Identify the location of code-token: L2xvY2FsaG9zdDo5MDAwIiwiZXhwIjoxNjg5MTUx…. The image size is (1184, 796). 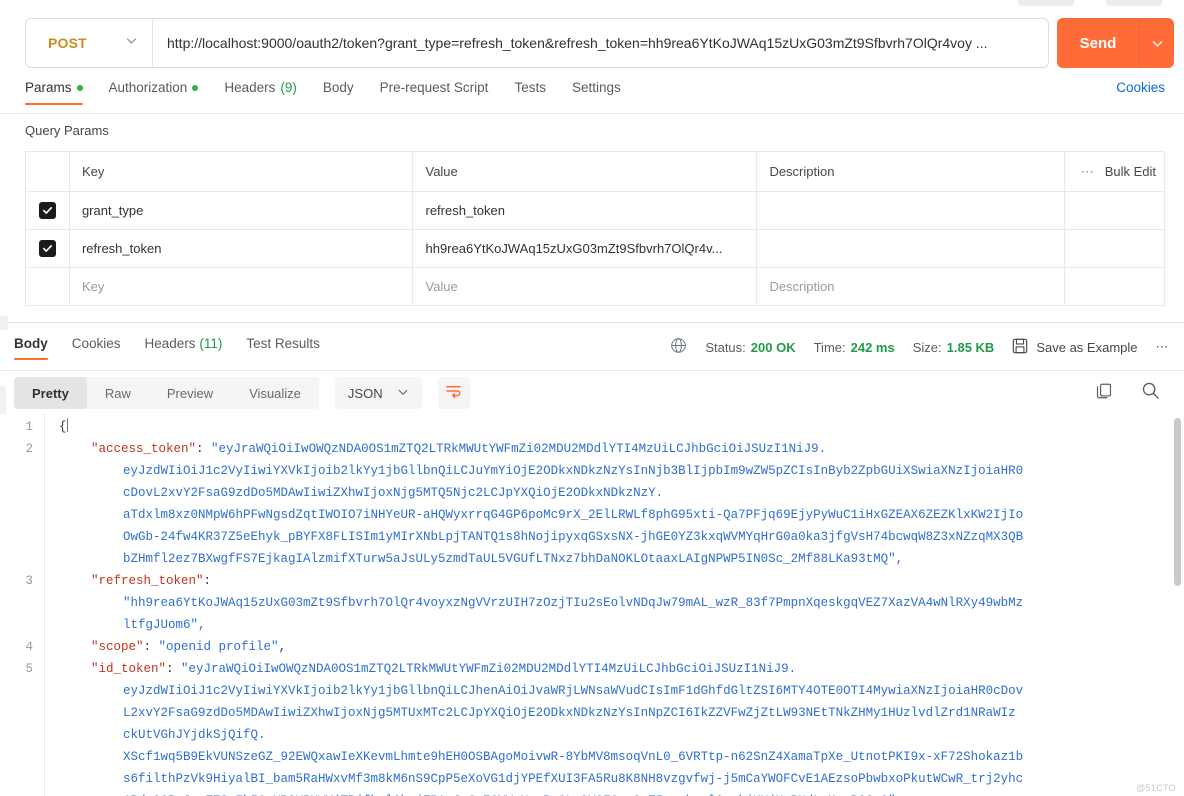
(569, 713).